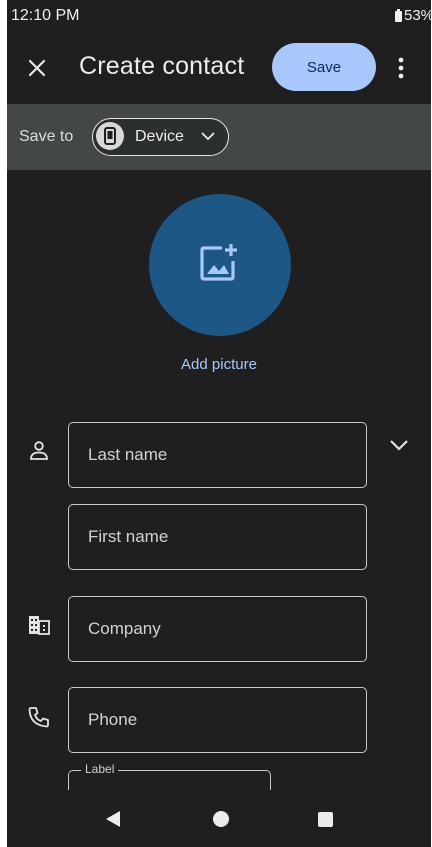 This screenshot has width=432, height=847. I want to click on chevron-down-icon, so click(208, 136).